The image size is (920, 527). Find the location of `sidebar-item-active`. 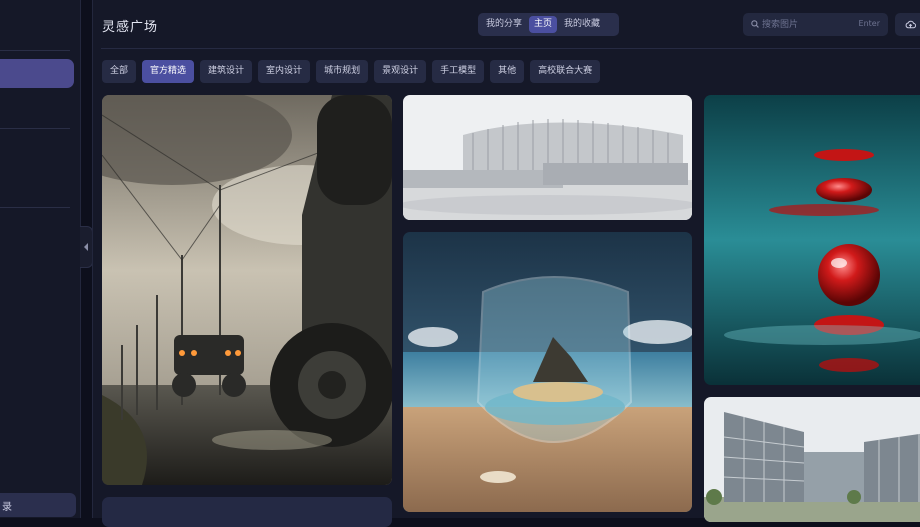

sidebar-item-active is located at coordinates (37, 73).